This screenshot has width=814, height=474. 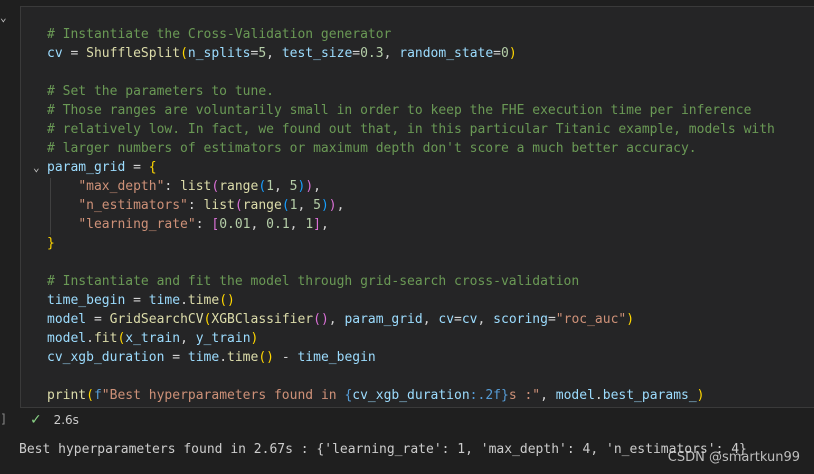 I want to click on code-line: # Set the parameters to tune., so click(x=411, y=91).